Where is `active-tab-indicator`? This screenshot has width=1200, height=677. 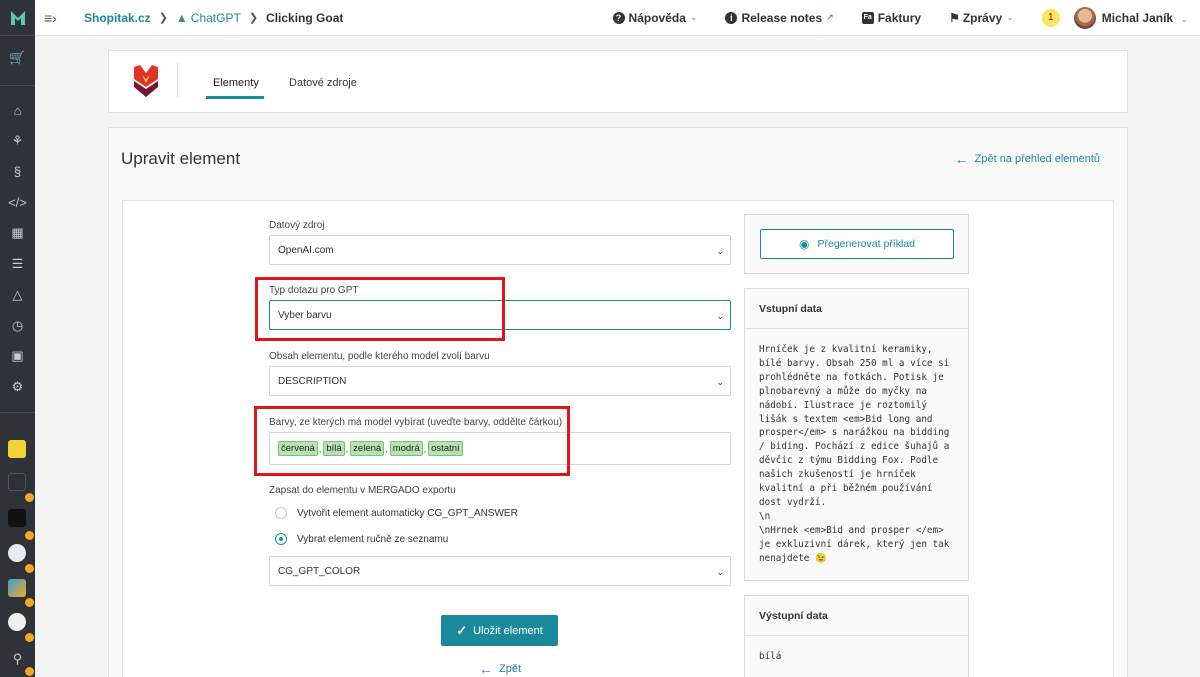 active-tab-indicator is located at coordinates (235, 97).